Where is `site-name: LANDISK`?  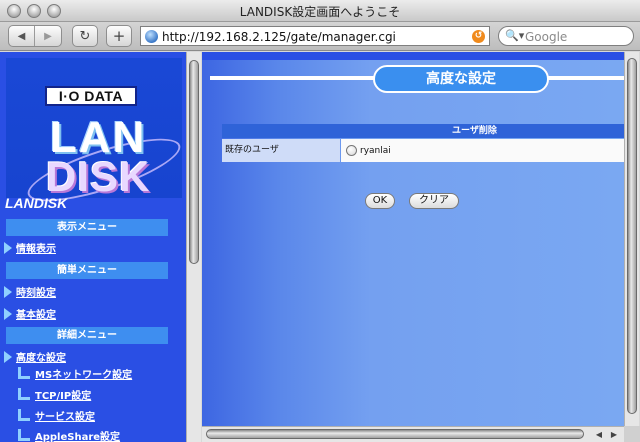
site-name: LANDISK is located at coordinates (36, 203).